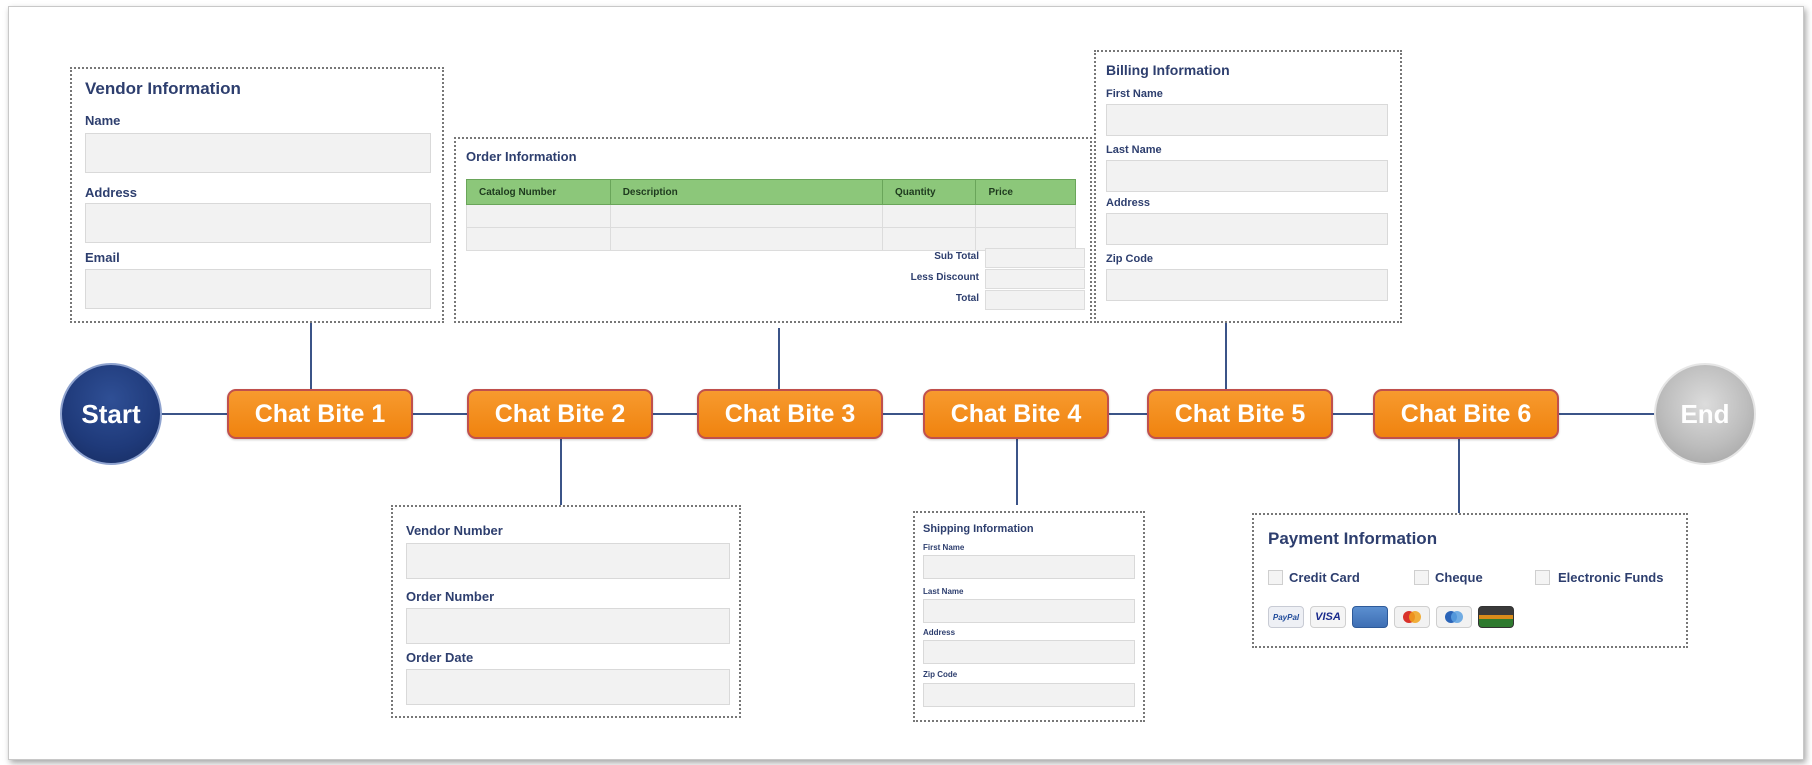 The height and width of the screenshot is (765, 1812). What do you see at coordinates (746, 192) in the screenshot?
I see `column-header: Description` at bounding box center [746, 192].